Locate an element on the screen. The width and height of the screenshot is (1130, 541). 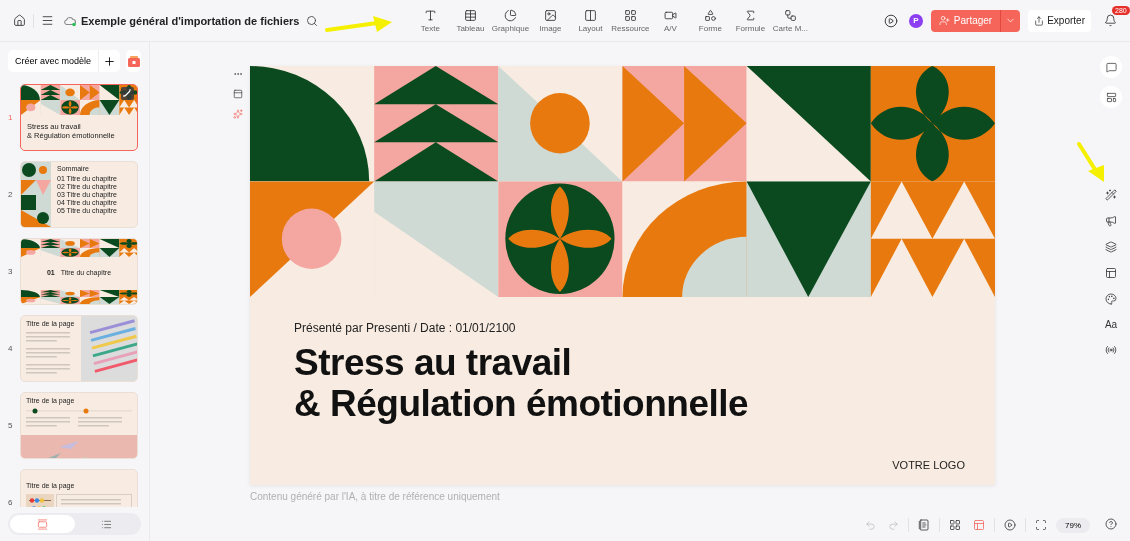
bell-icon is located at coordinates (1110, 20).